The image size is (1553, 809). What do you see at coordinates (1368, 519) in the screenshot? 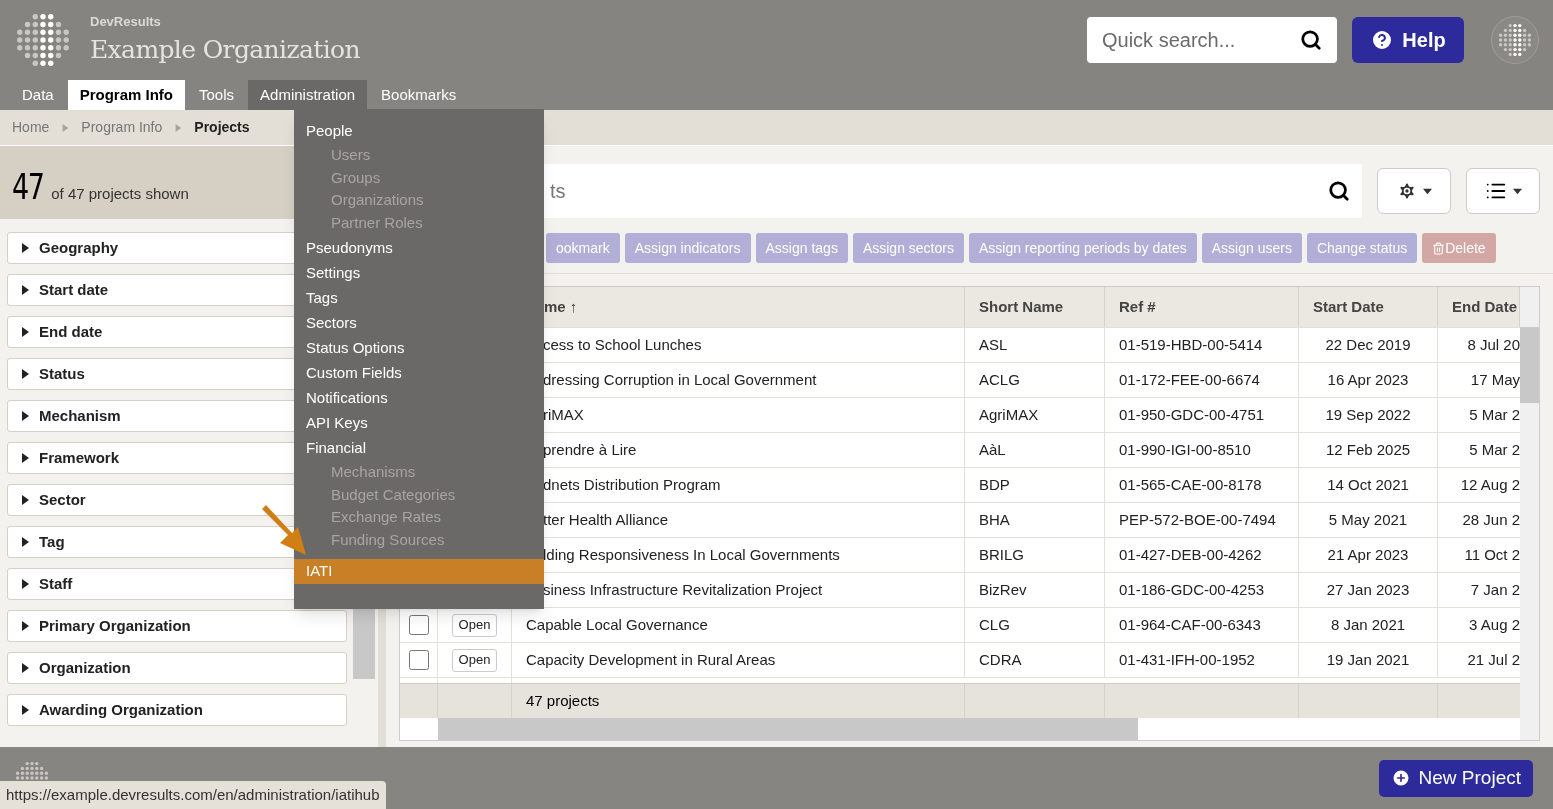
I see `table-cell-text: 5 May 2021` at bounding box center [1368, 519].